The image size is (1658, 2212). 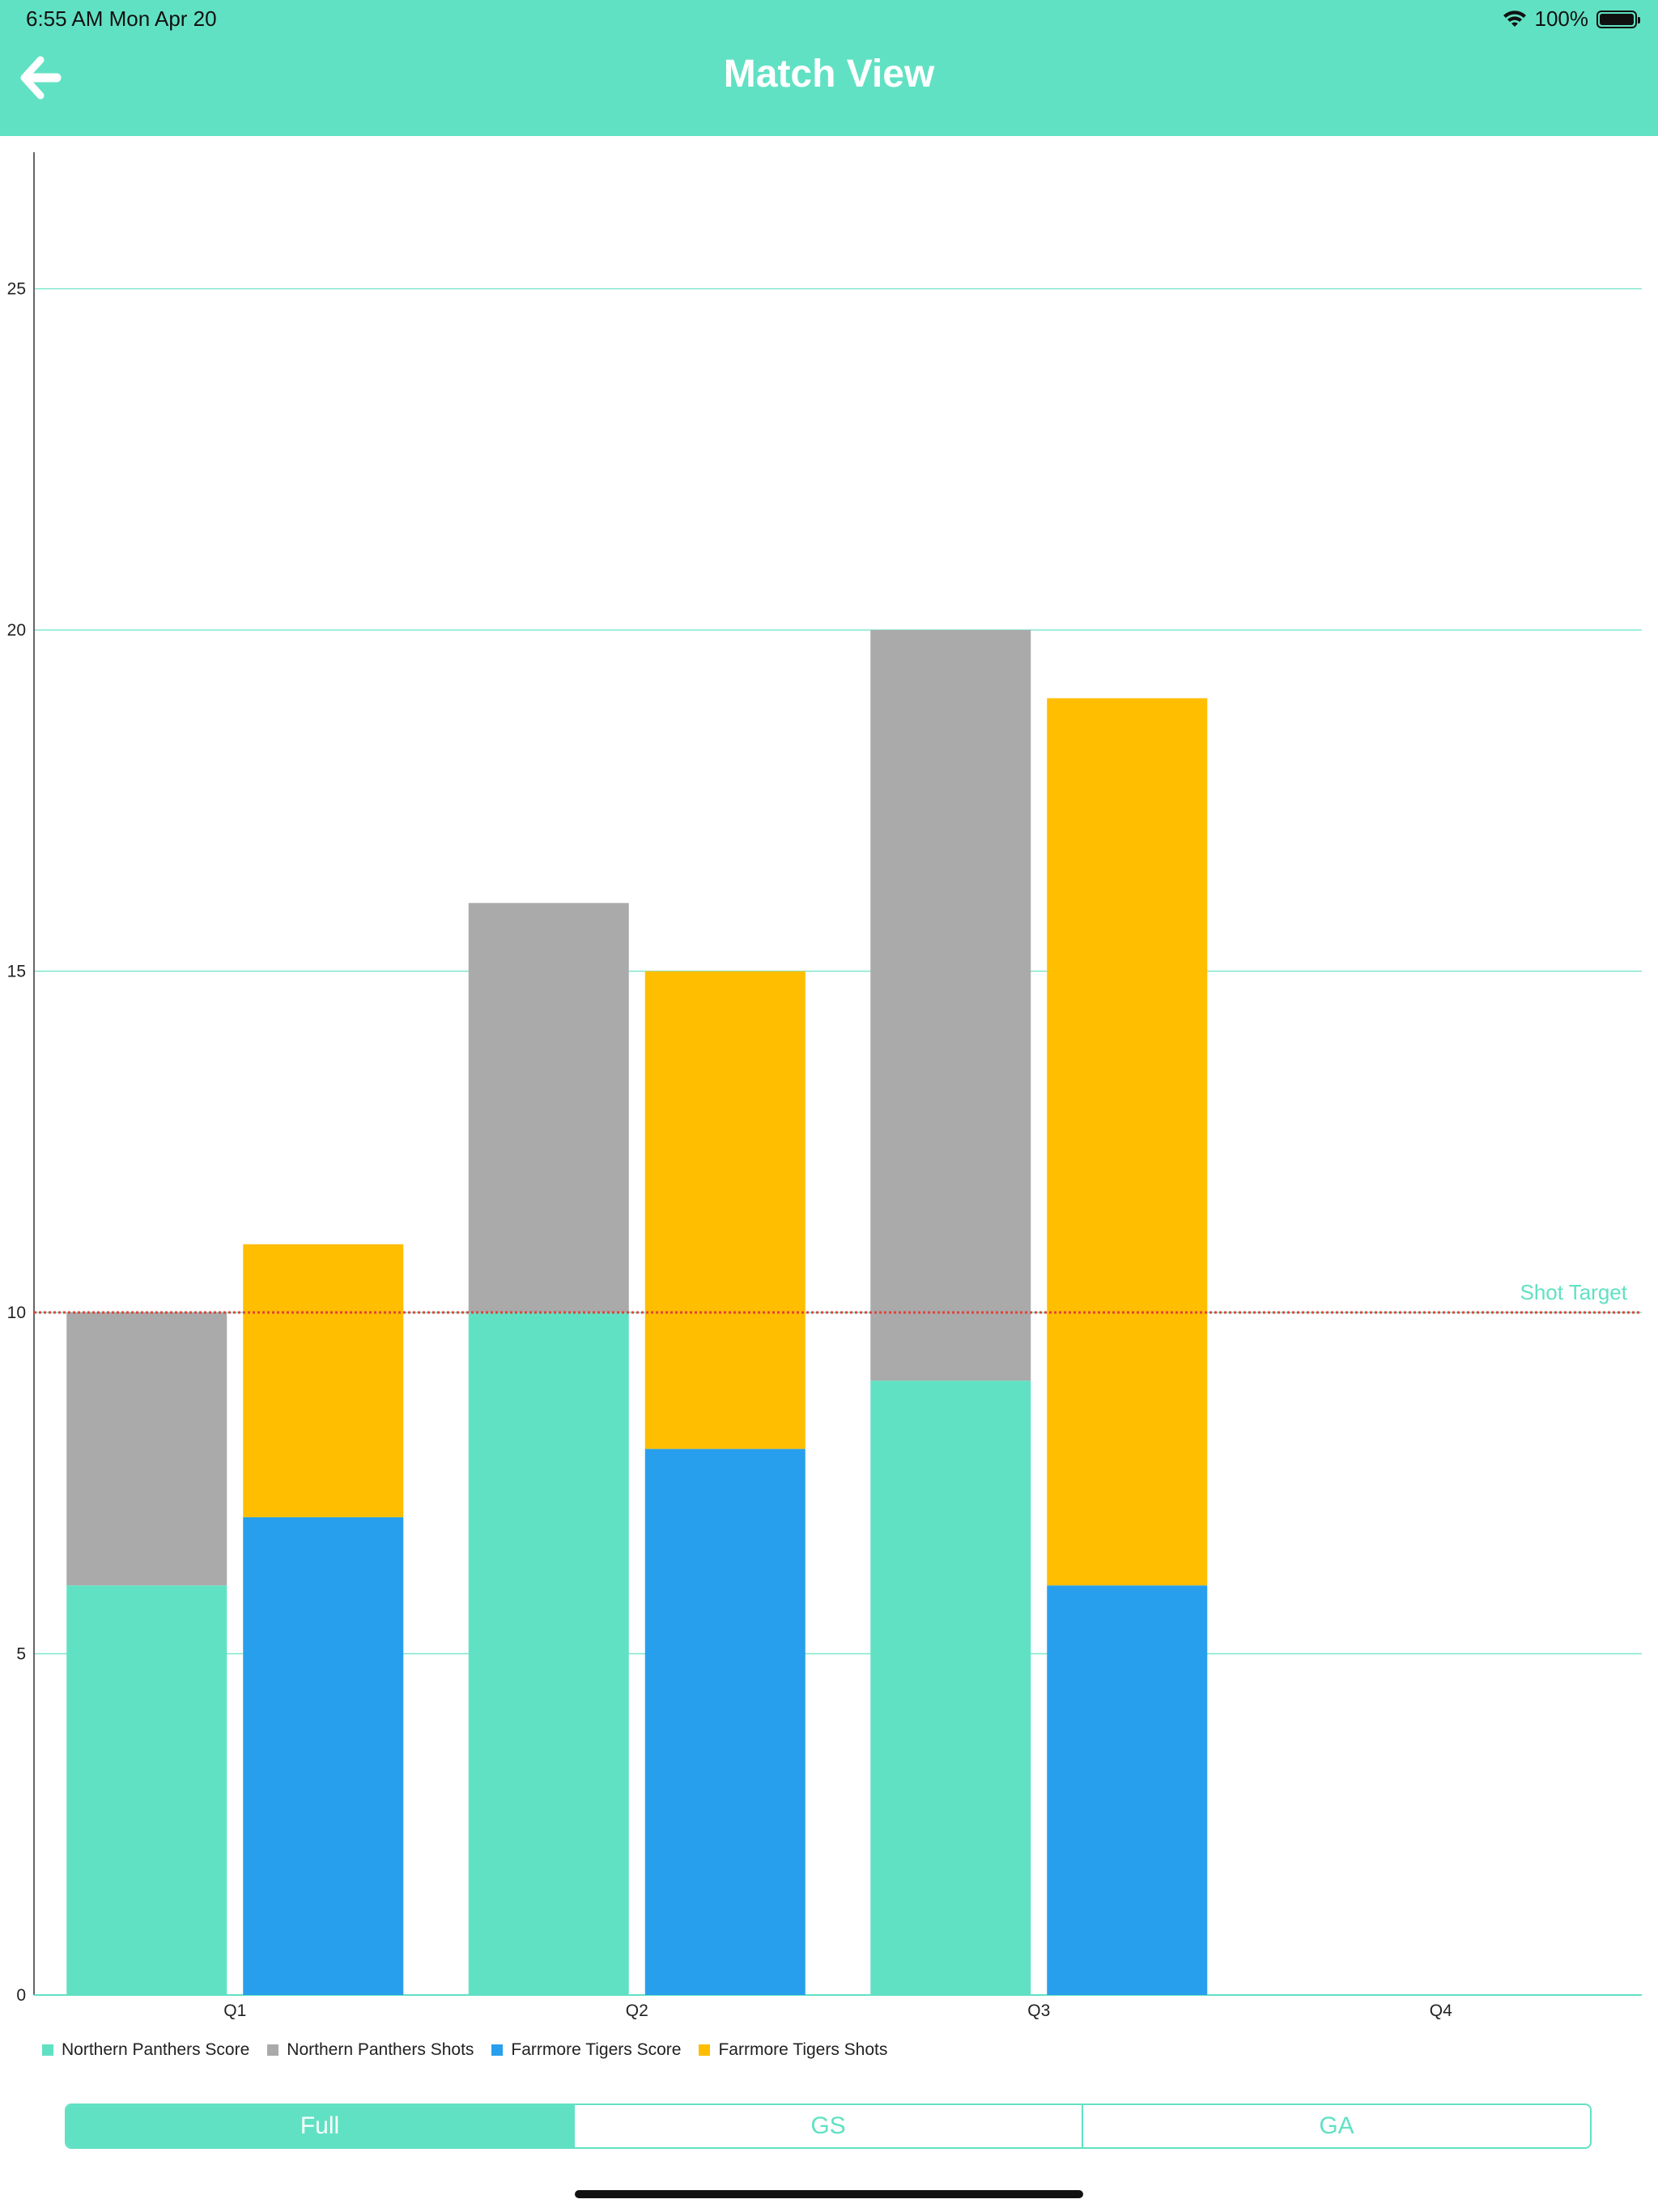 I want to click on wifi-icon, so click(x=1514, y=19).